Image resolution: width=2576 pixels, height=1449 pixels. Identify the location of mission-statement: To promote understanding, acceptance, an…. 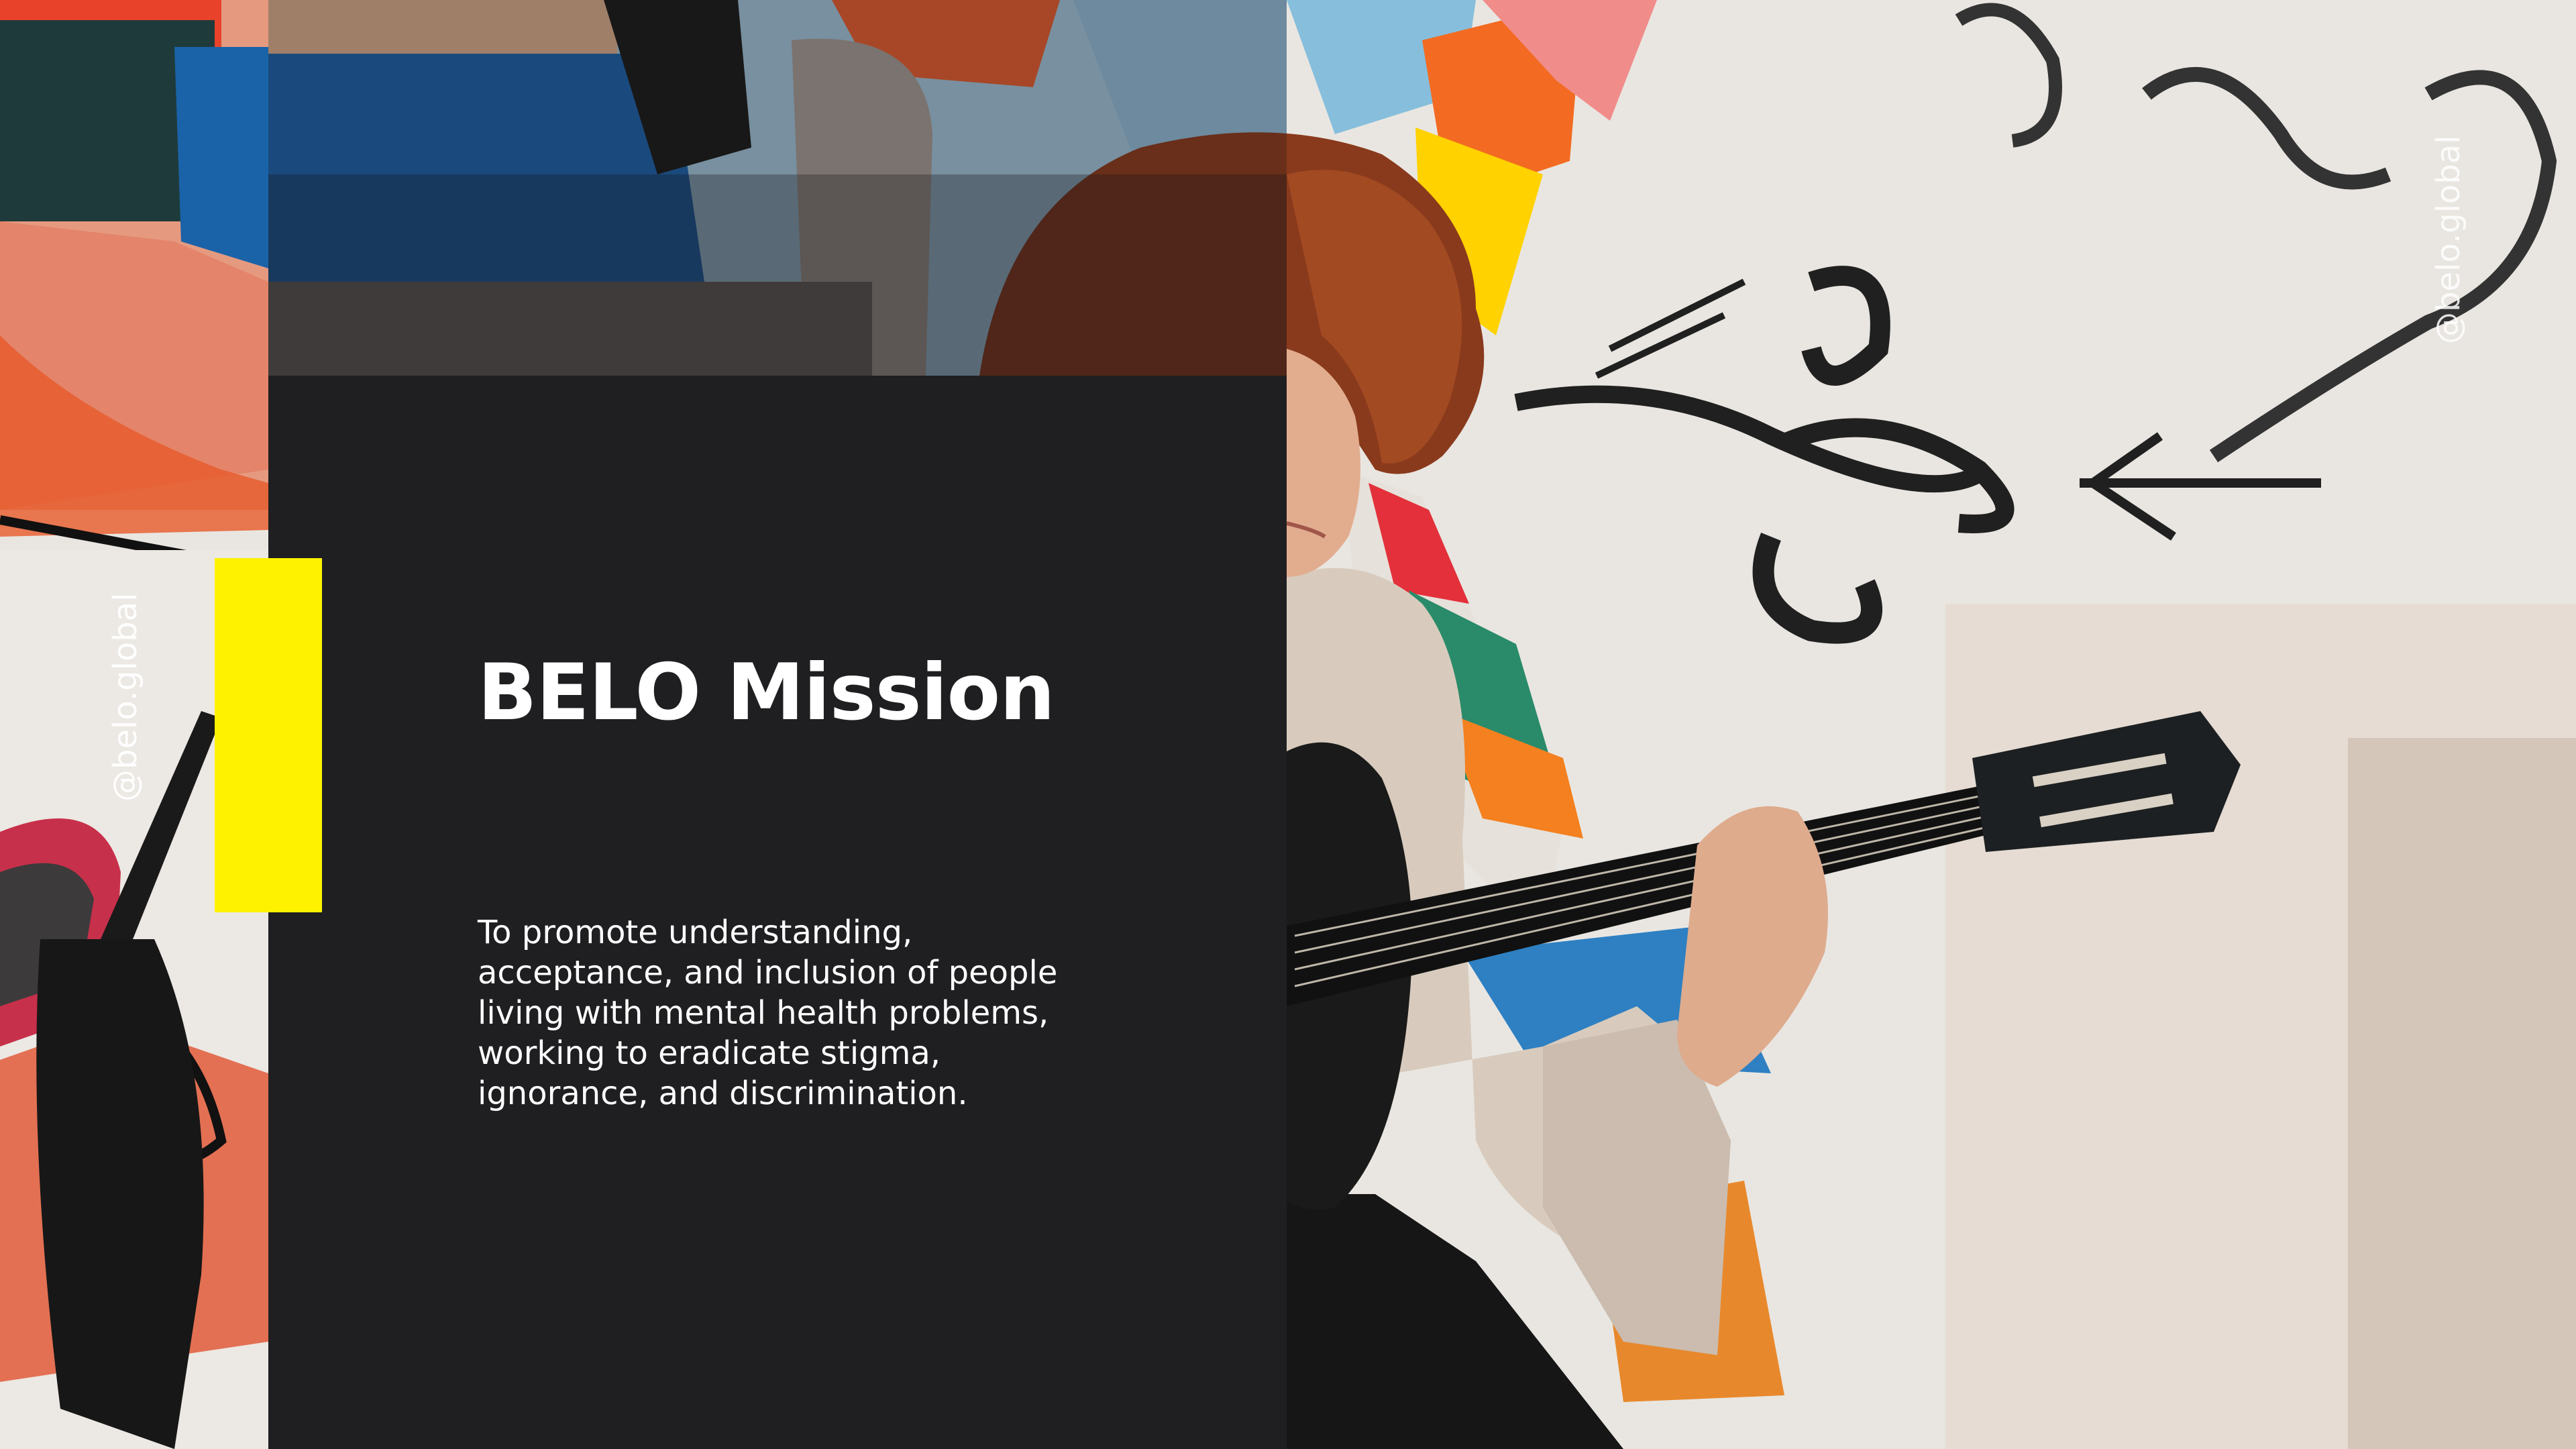
(813, 1013).